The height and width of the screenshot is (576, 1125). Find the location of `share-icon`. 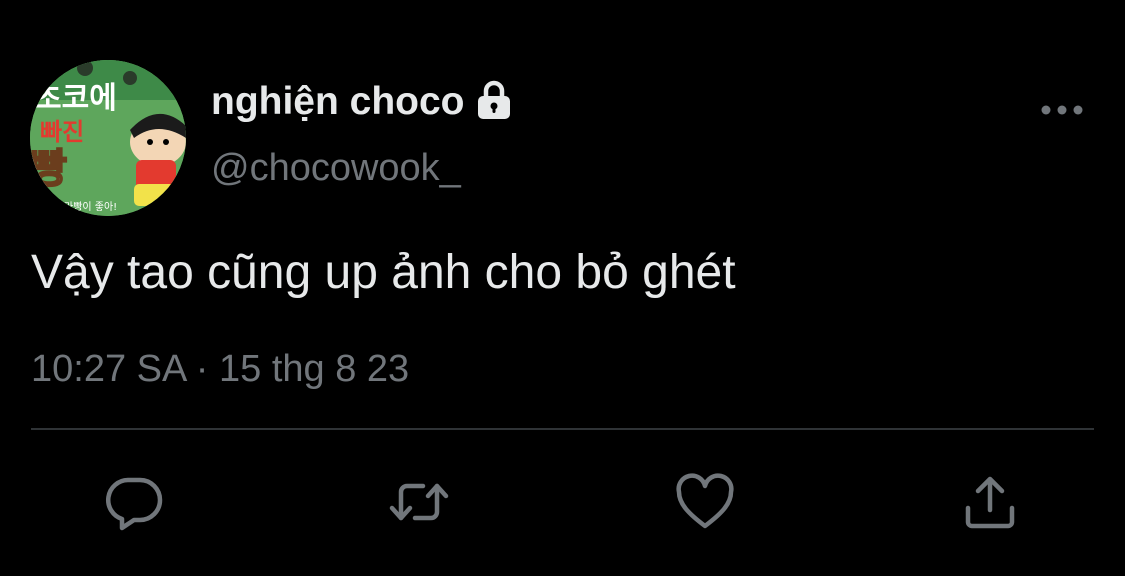

share-icon is located at coordinates (990, 502).